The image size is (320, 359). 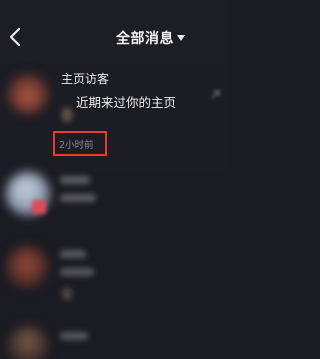 What do you see at coordinates (145, 39) in the screenshot?
I see `page-title: 全部消息` at bounding box center [145, 39].